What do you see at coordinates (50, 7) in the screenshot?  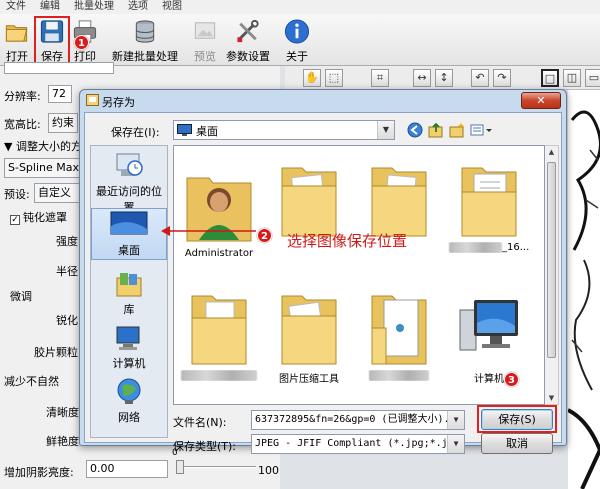 I see `menu-edit: 编辑` at bounding box center [50, 7].